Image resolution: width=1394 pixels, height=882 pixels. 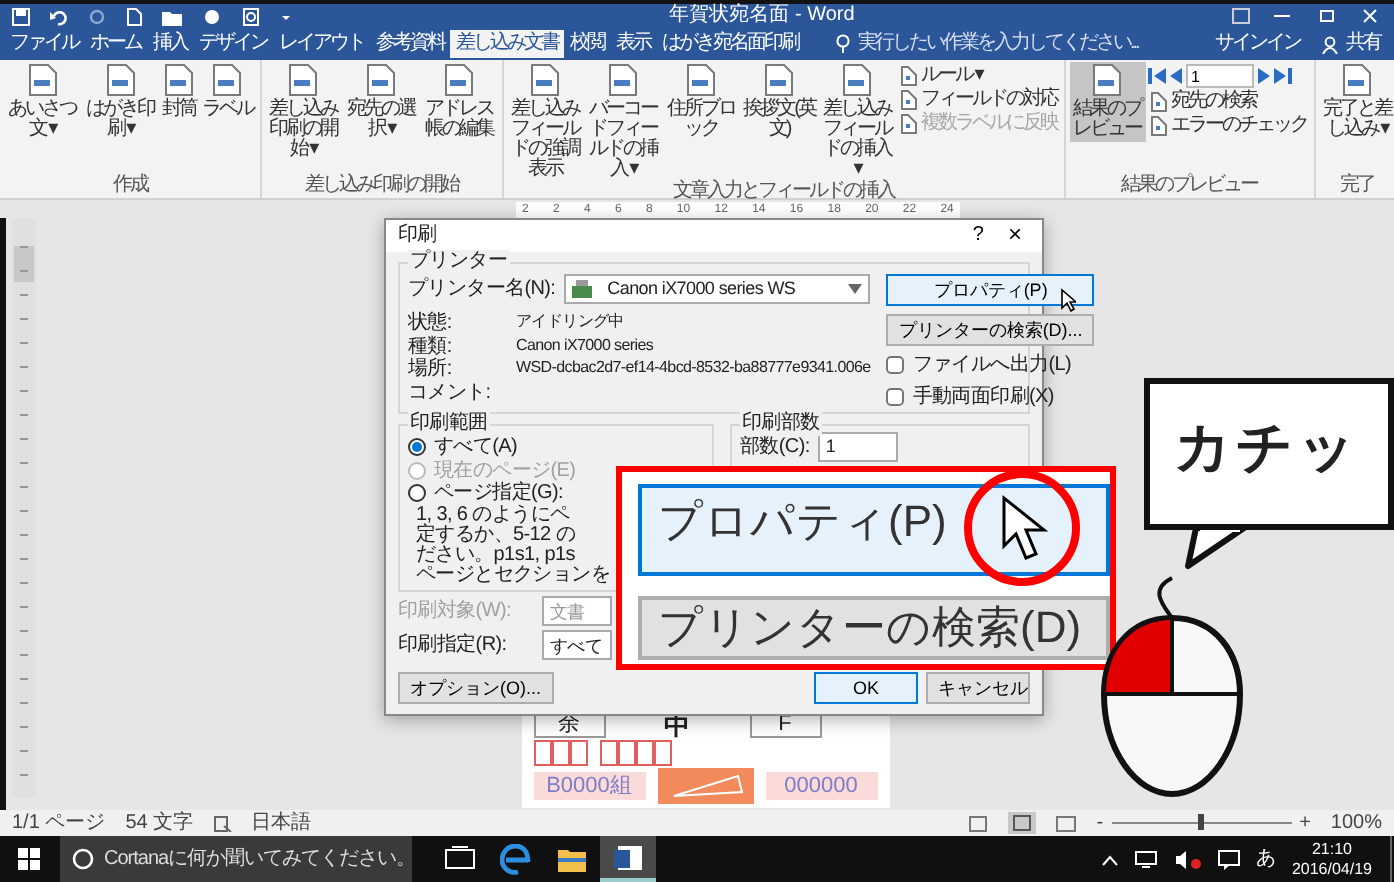 I want to click on clock-date: 2016/04/19, so click(x=1331, y=868).